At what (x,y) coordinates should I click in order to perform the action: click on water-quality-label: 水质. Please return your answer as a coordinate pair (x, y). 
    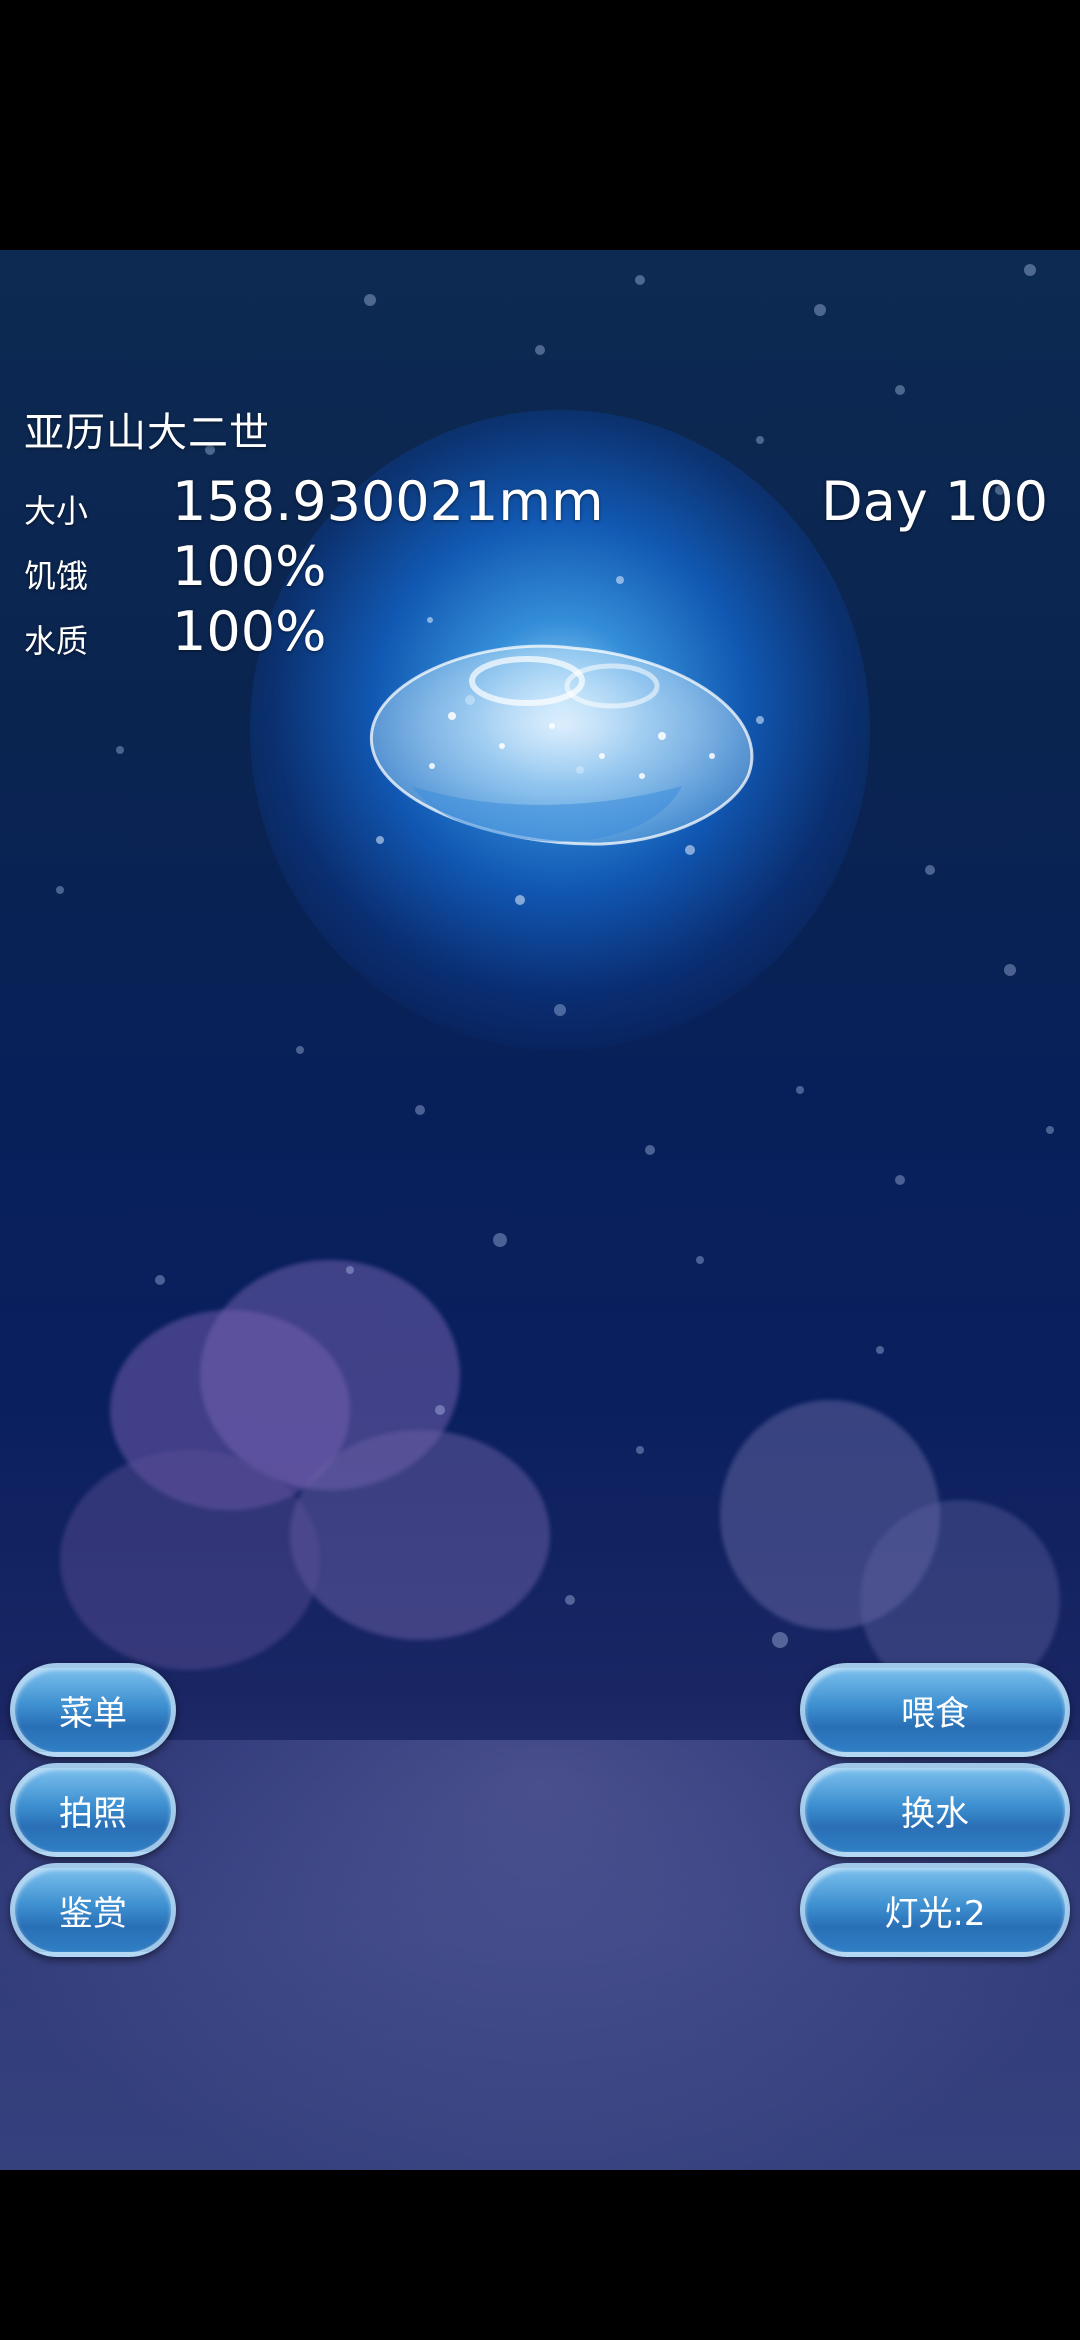
    Looking at the image, I should click on (56, 641).